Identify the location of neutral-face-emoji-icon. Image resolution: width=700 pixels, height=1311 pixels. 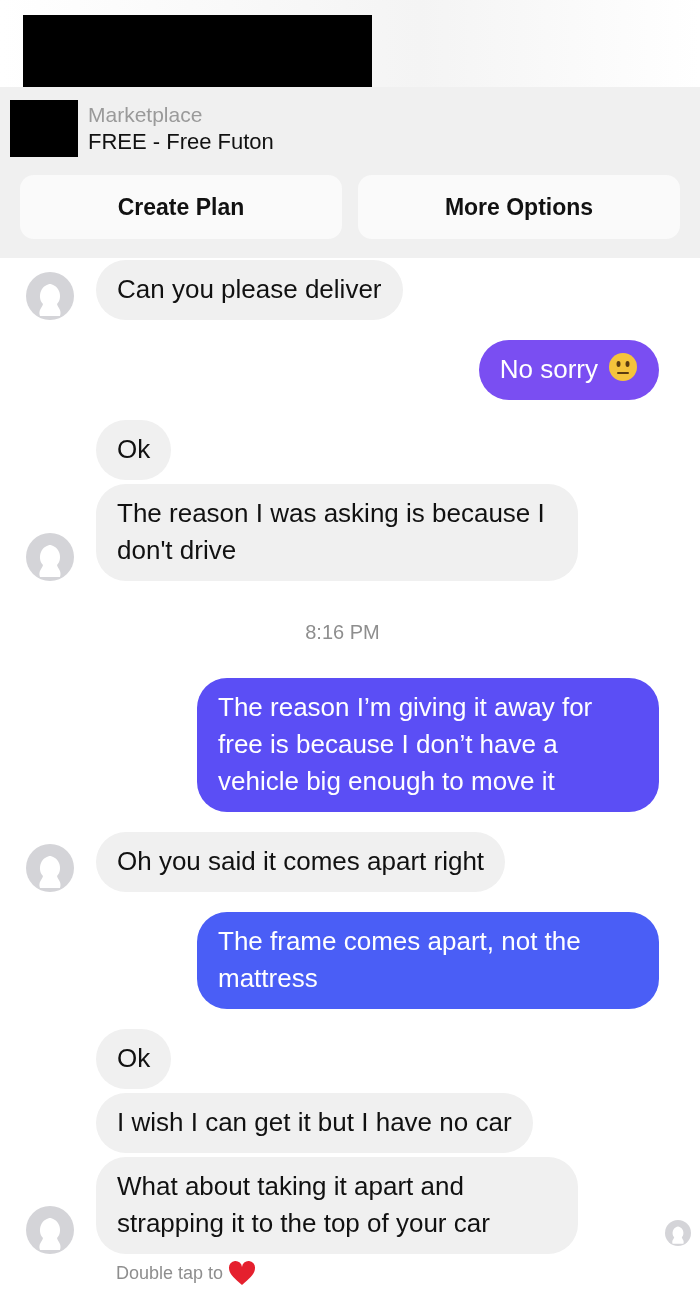
(623, 367).